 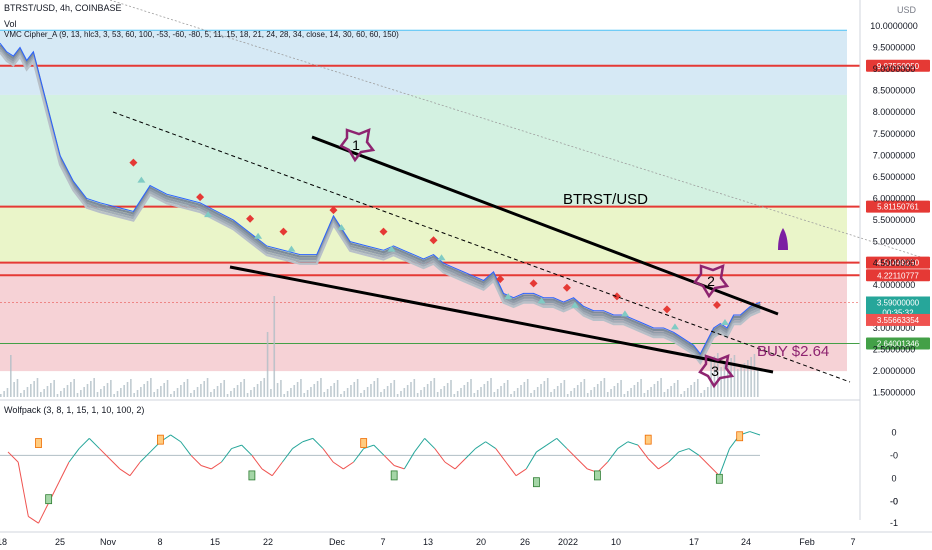 What do you see at coordinates (898, 320) in the screenshot?
I see `prev-price-label: 3.55663354` at bounding box center [898, 320].